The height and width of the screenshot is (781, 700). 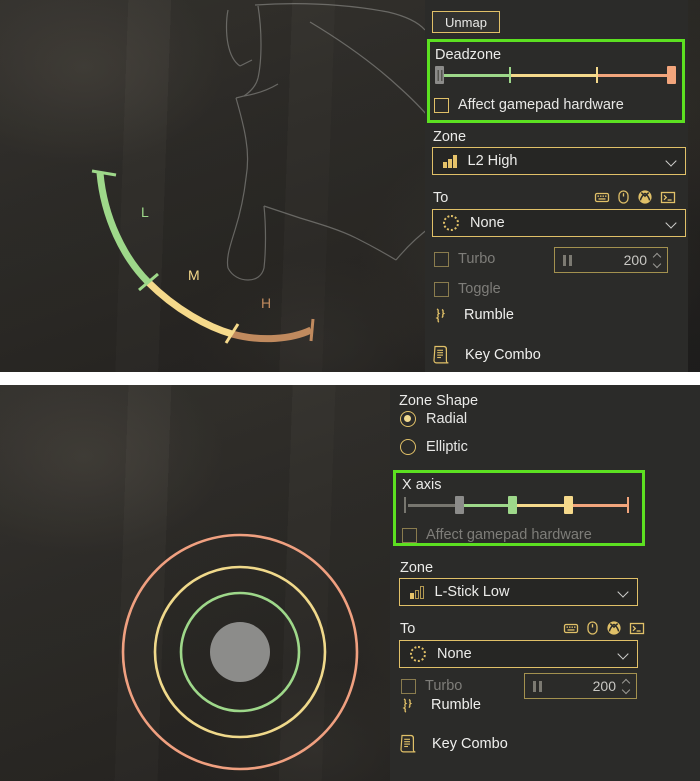 I want to click on arc-segment-low, so click(x=123, y=228).